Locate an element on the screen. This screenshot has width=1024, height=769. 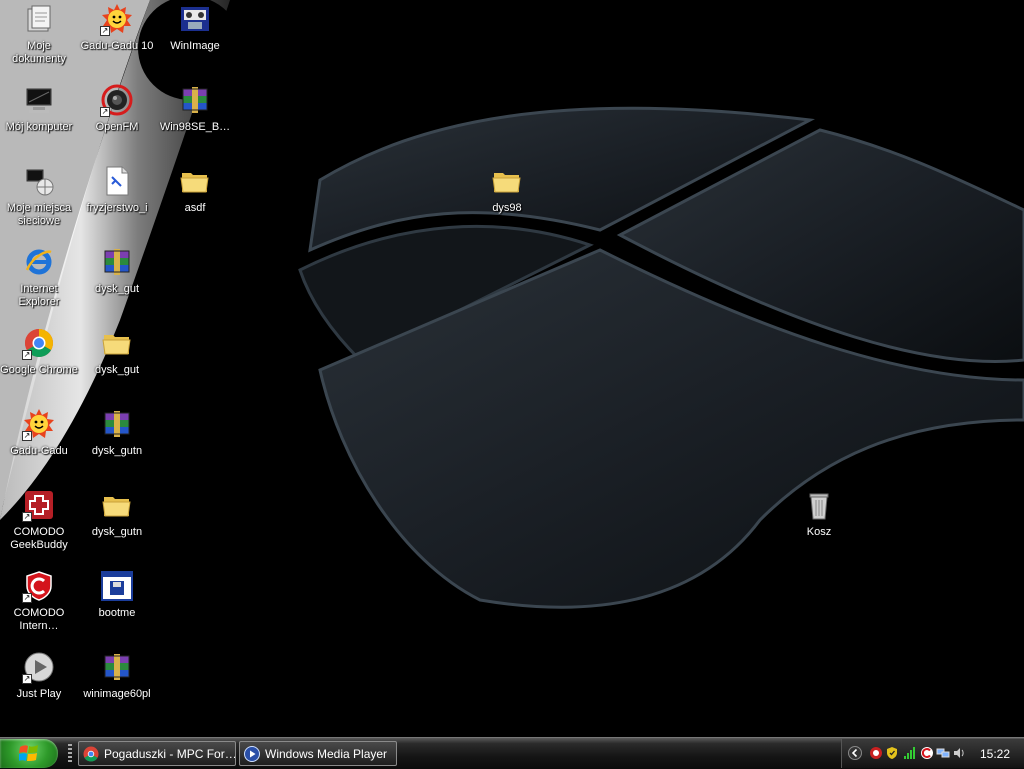
start-button is located at coordinates (29, 753).